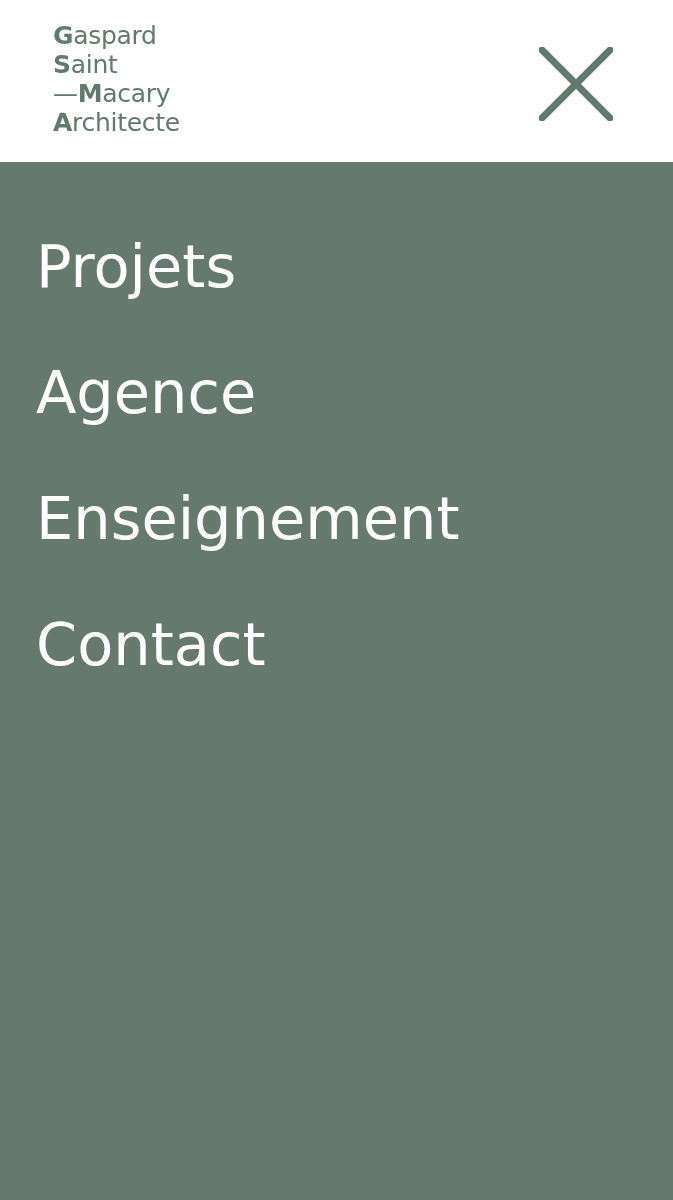  Describe the element at coordinates (151, 645) in the screenshot. I see `menu-link: Contact` at that location.